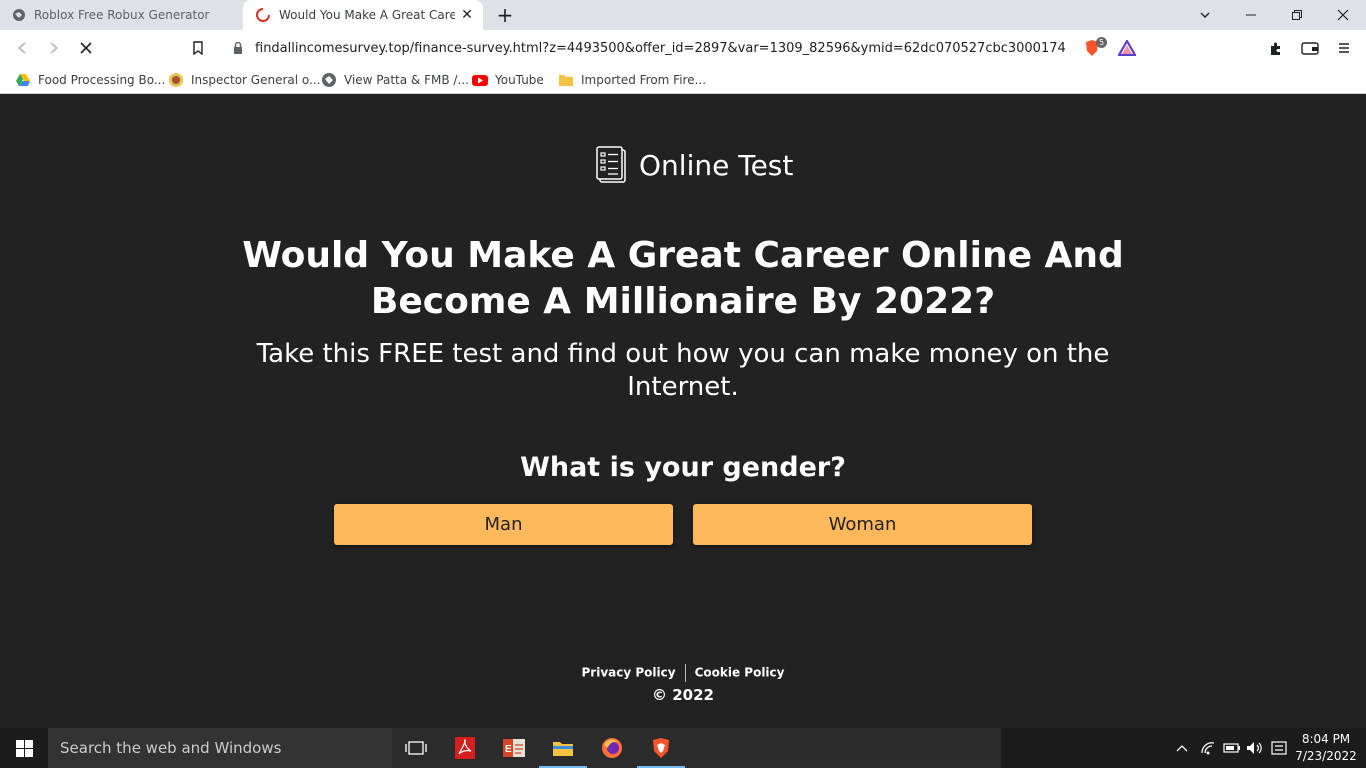 This screenshot has height=768, width=1366. Describe the element at coordinates (86, 48) in the screenshot. I see `stop-loading-button` at that location.